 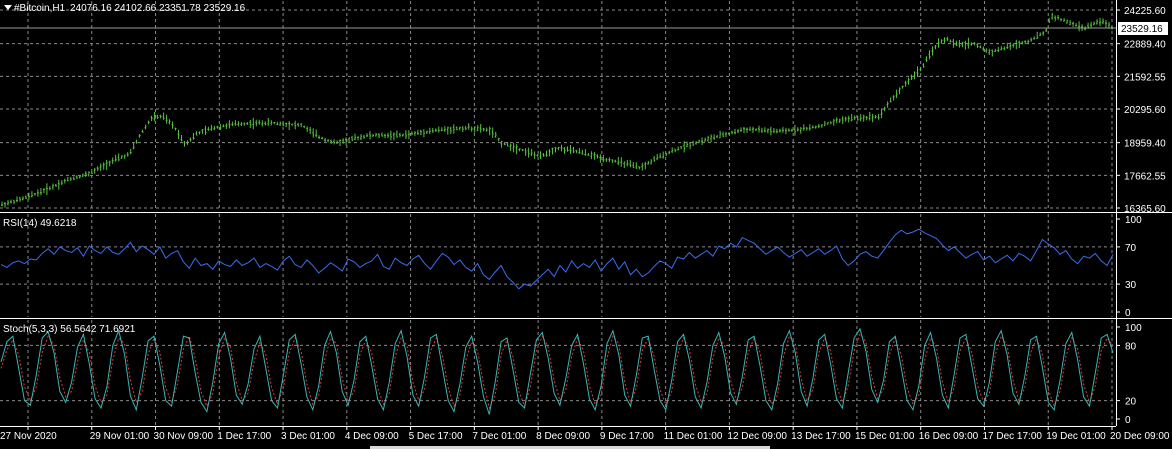 I want to click on current-price-label: 23529.16, so click(x=1142, y=29).